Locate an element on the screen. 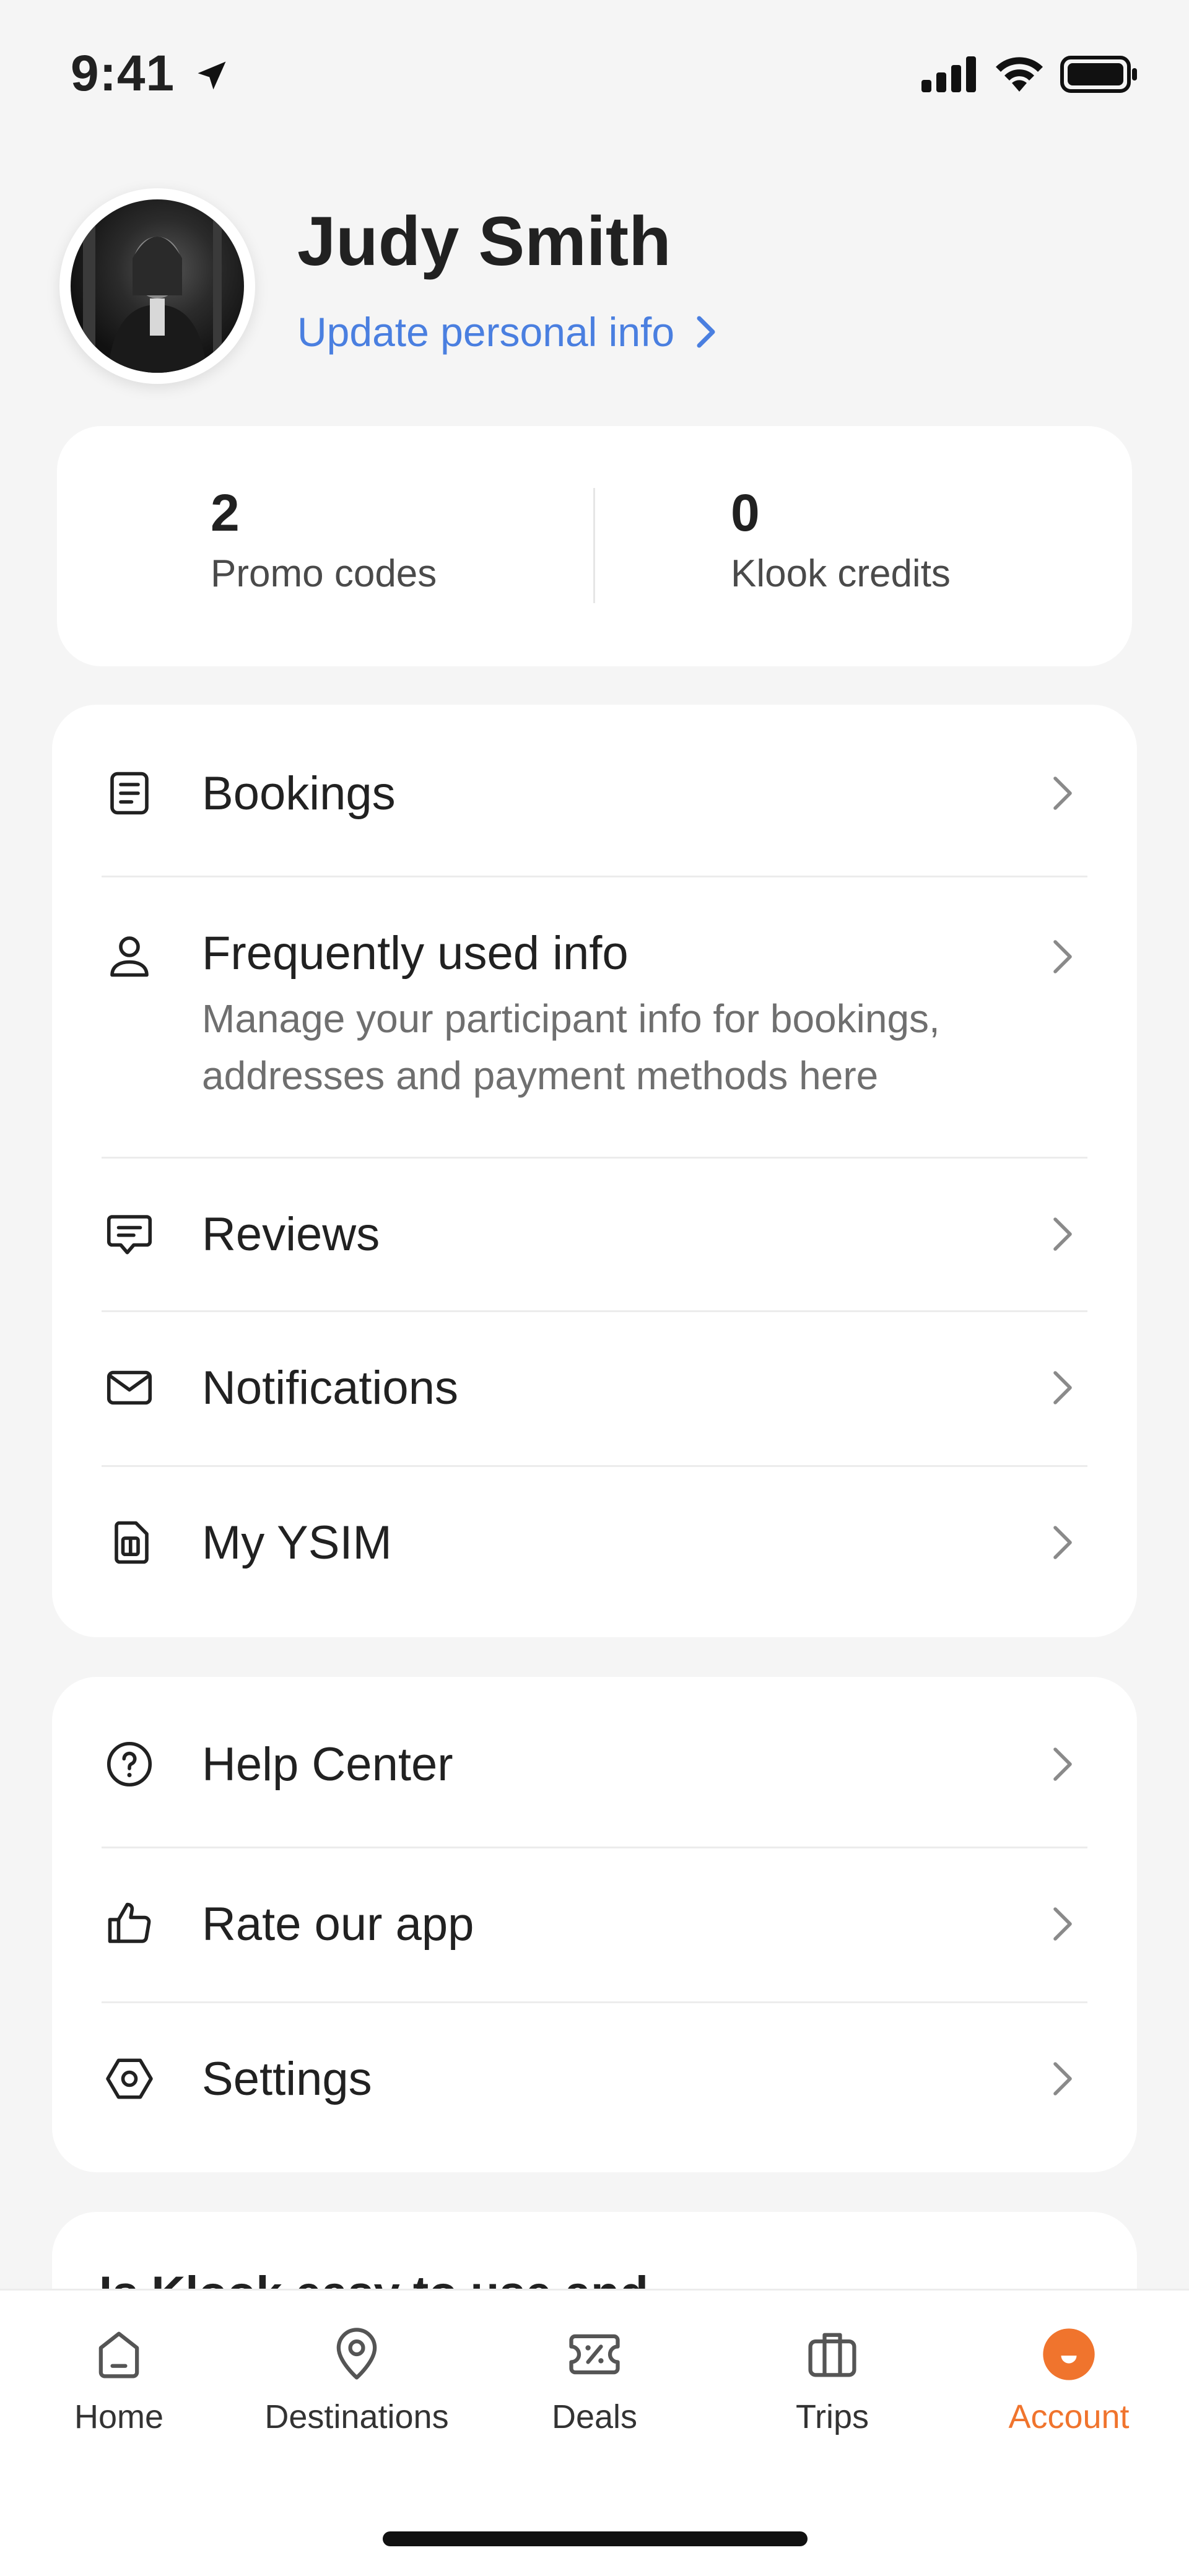 This screenshot has width=1189, height=2576. home-icon is located at coordinates (118, 2354).